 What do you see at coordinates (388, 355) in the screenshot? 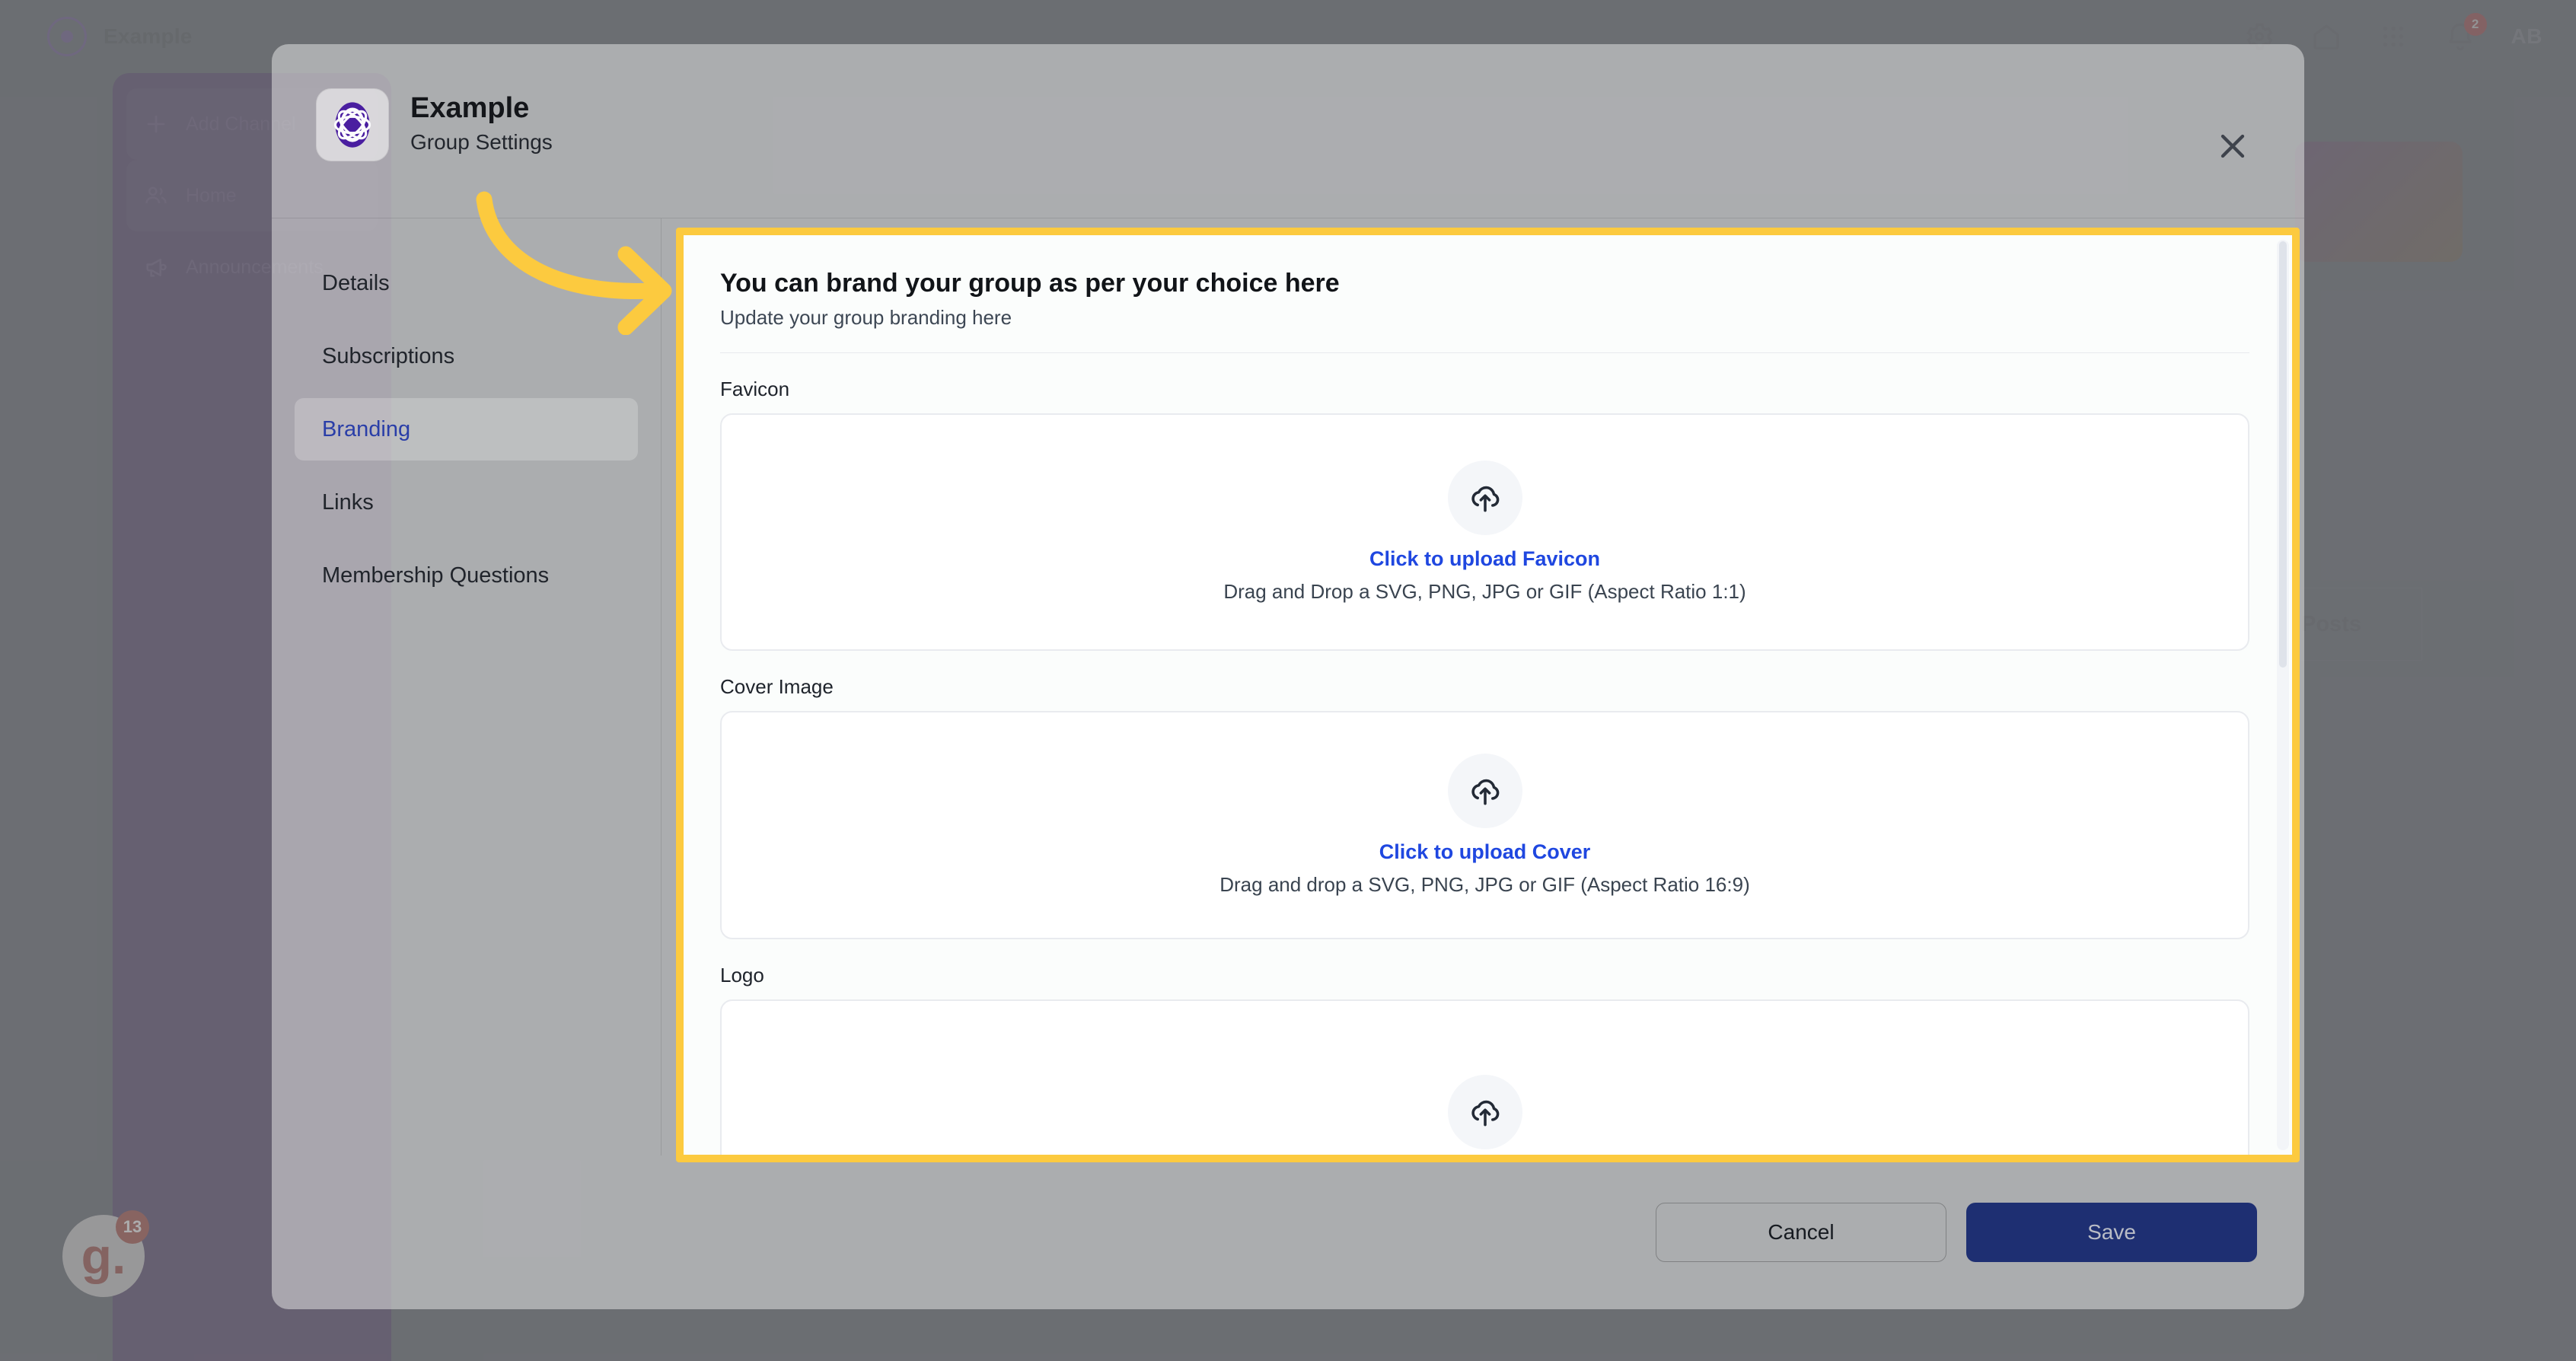
I see `sidebar-item-label: Subscriptions` at bounding box center [388, 355].